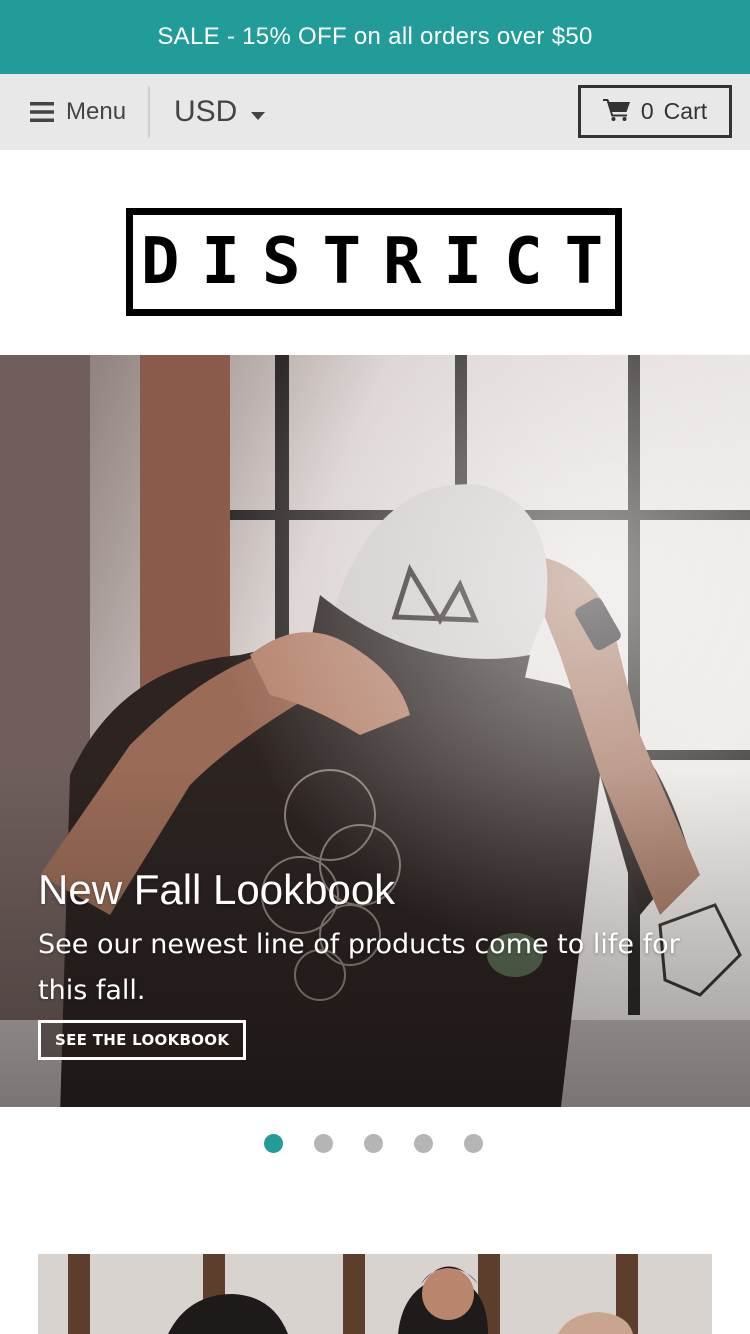 Image resolution: width=750 pixels, height=1334 pixels. I want to click on featured-collection-image, so click(375, 1294).